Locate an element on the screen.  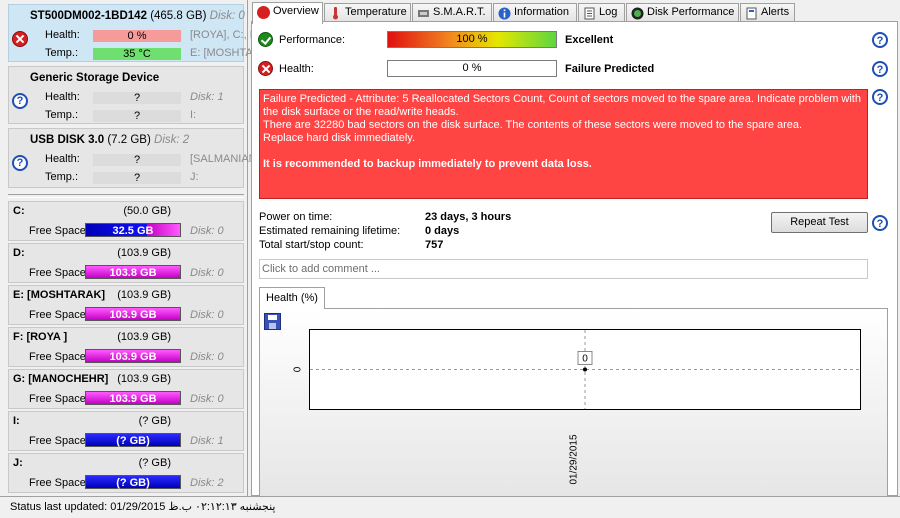
tab-smart: S.M.A.R.T. is located at coordinates (452, 13).